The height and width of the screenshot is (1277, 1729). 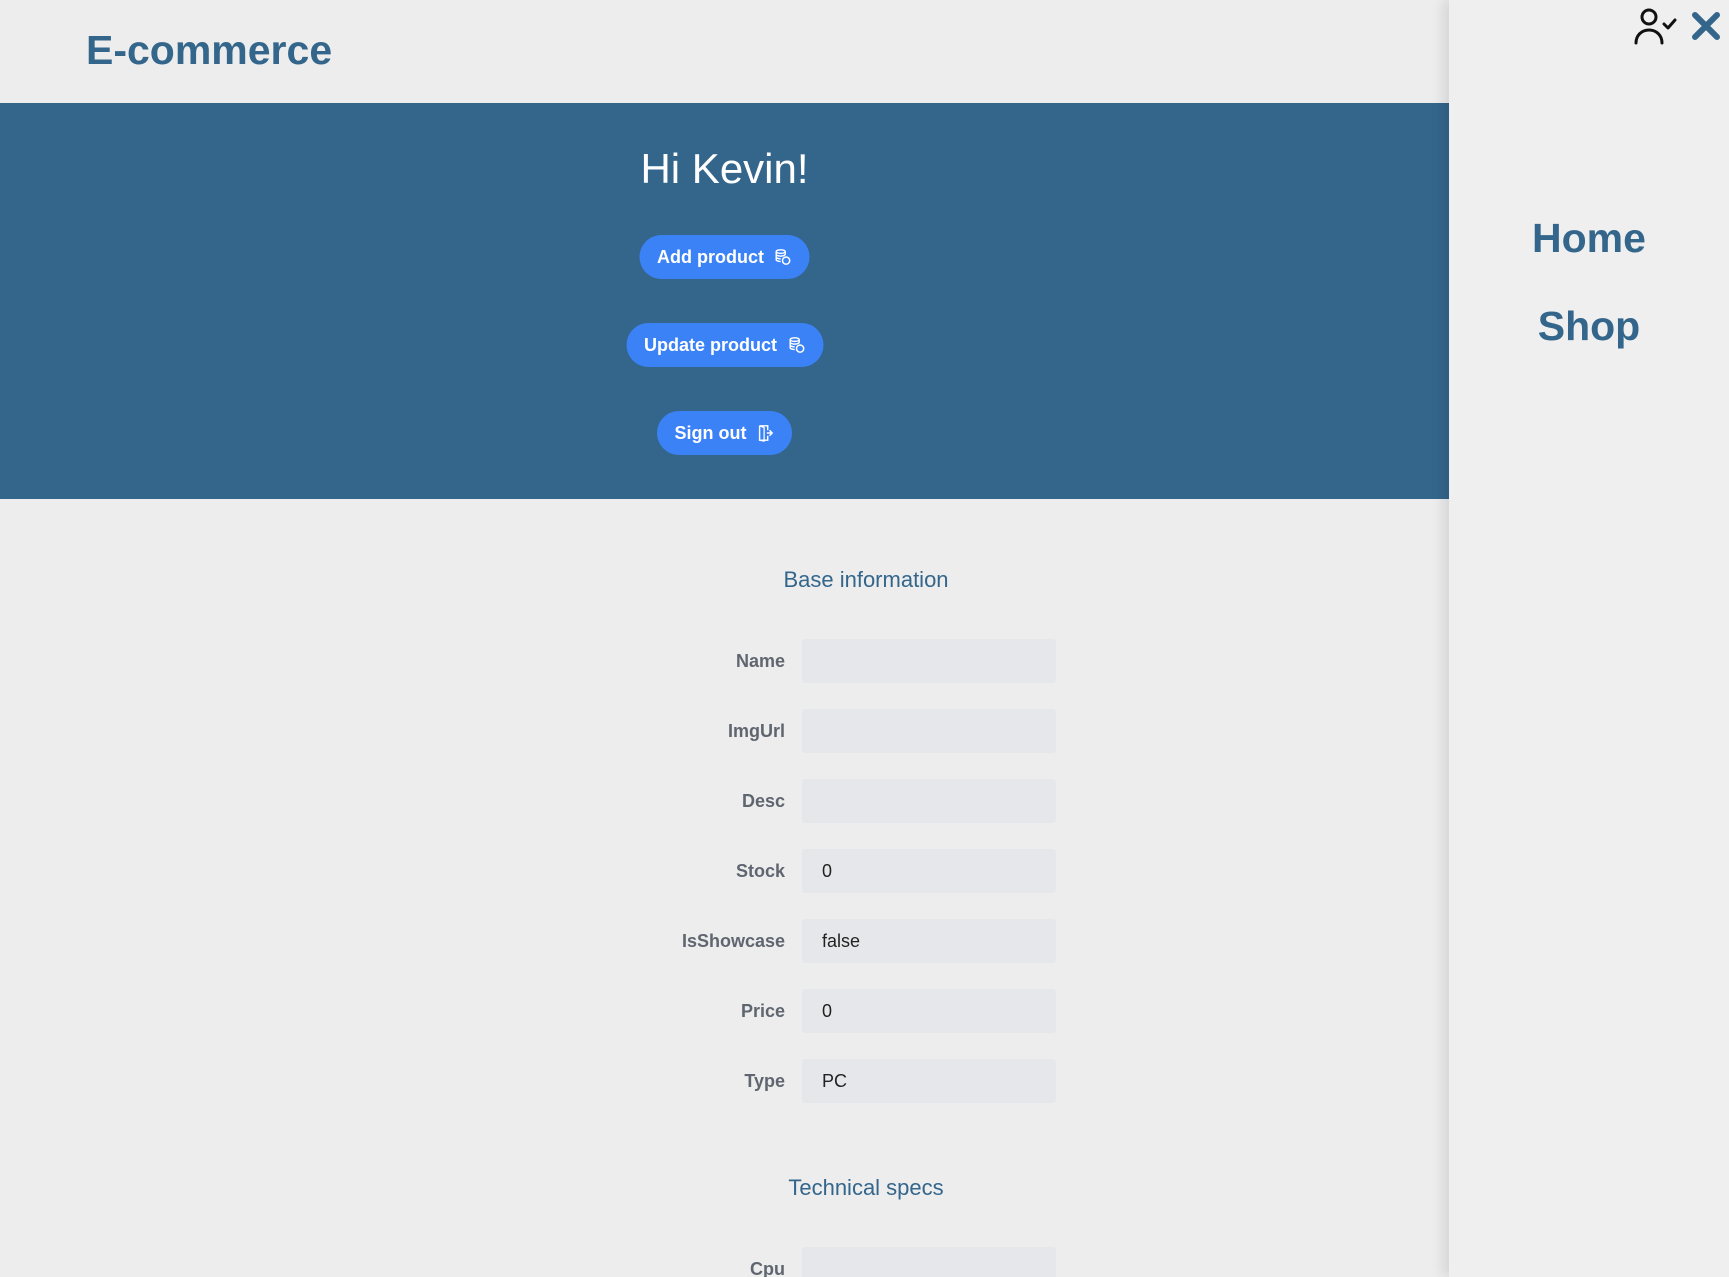 I want to click on update-product-button: Update product, so click(x=724, y=345).